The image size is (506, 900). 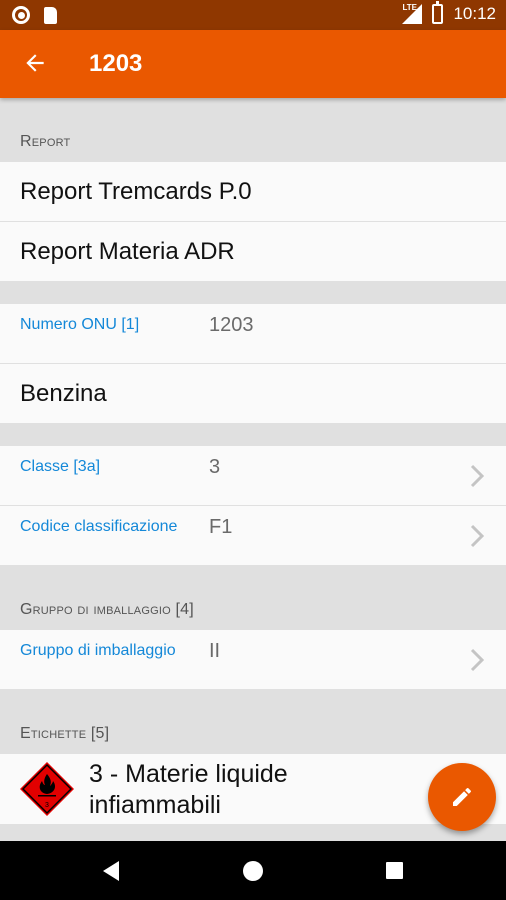 What do you see at coordinates (47, 789) in the screenshot?
I see `flammable-liquid-diamond-icon: 3` at bounding box center [47, 789].